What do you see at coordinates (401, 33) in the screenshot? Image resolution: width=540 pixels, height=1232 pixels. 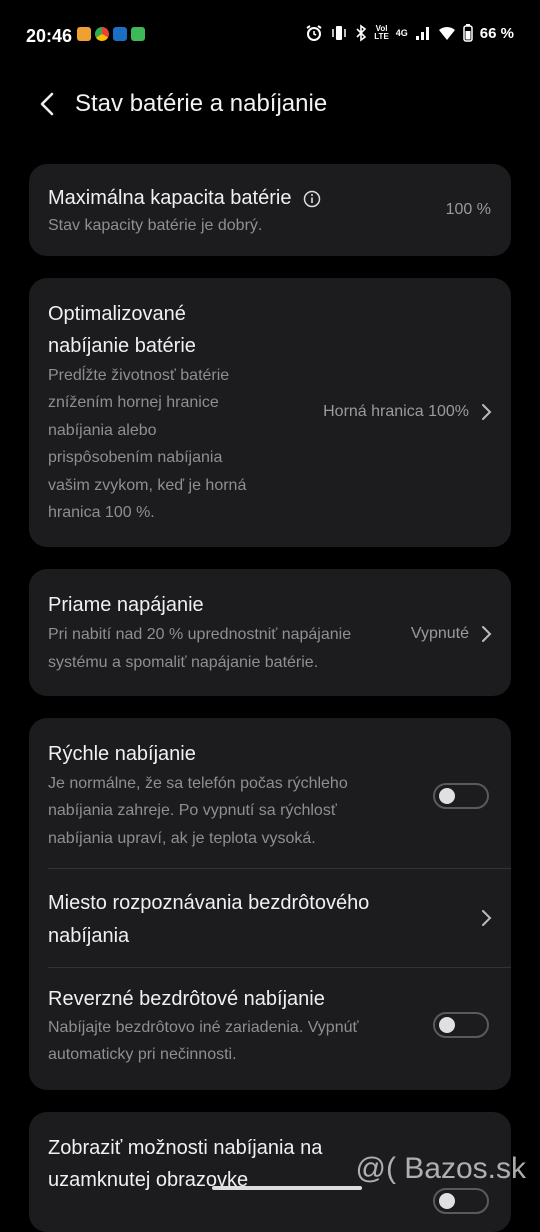 I see `network-generation: 4G` at bounding box center [401, 33].